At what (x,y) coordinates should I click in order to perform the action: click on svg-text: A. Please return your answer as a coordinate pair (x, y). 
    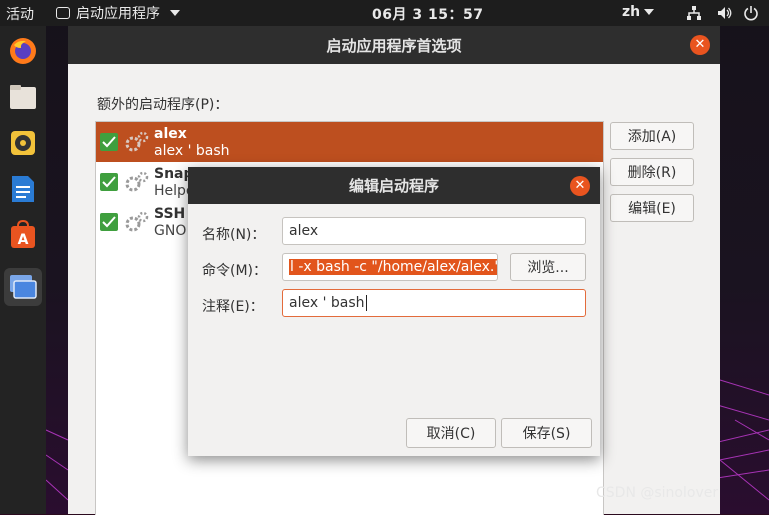
    Looking at the image, I should click on (23, 240).